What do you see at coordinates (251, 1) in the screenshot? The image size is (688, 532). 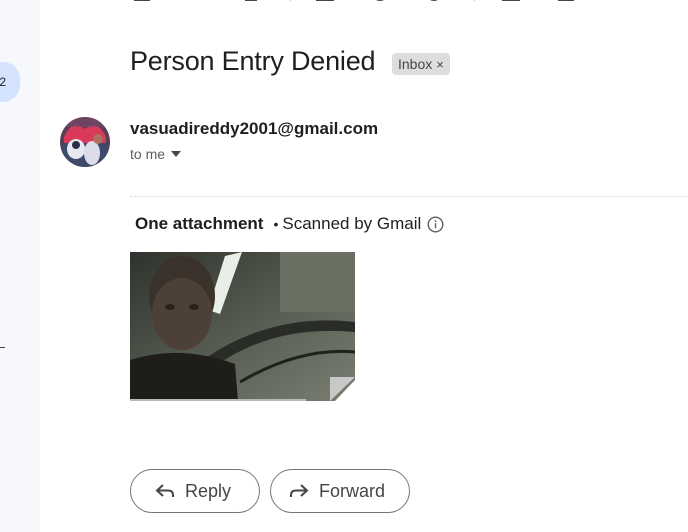 I see `delete-icon` at bounding box center [251, 1].